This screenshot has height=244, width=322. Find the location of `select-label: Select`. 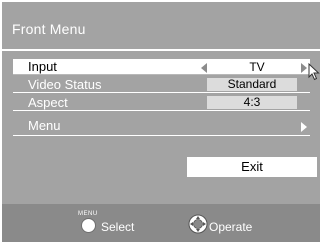

select-label: Select is located at coordinates (118, 227).